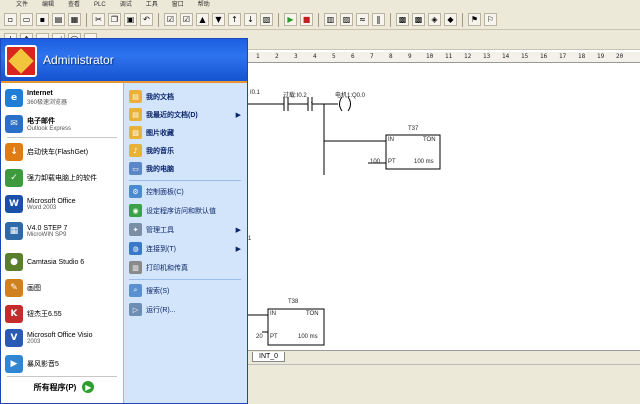  I want to click on place-label: 我的文档, so click(160, 97).